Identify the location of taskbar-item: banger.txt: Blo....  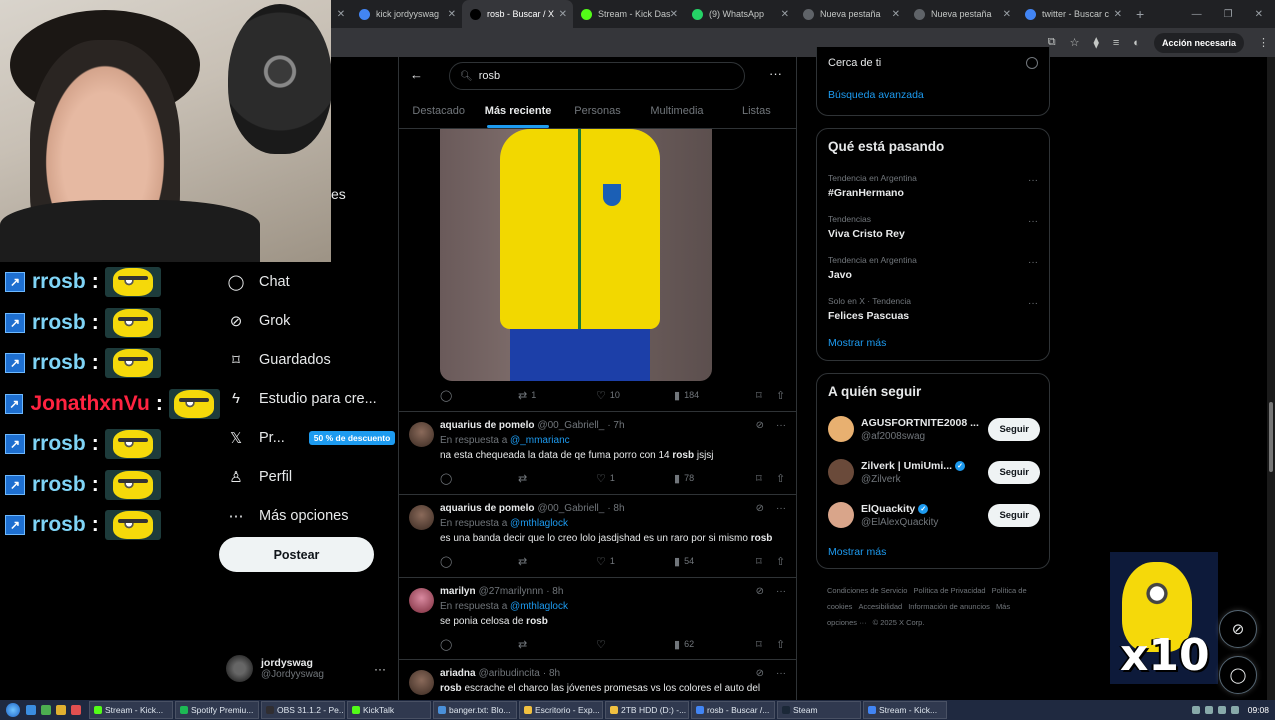
(475, 710).